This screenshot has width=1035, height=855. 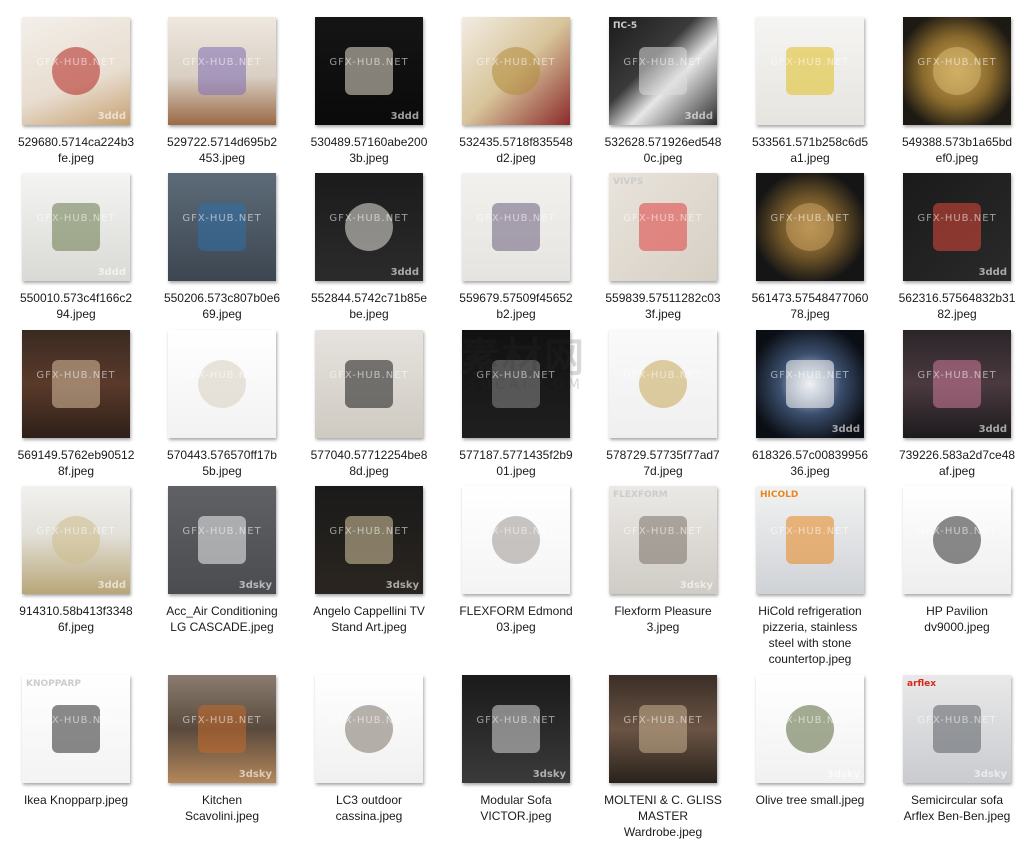 I want to click on file-name-line: 577040.57712254be8, so click(x=369, y=455).